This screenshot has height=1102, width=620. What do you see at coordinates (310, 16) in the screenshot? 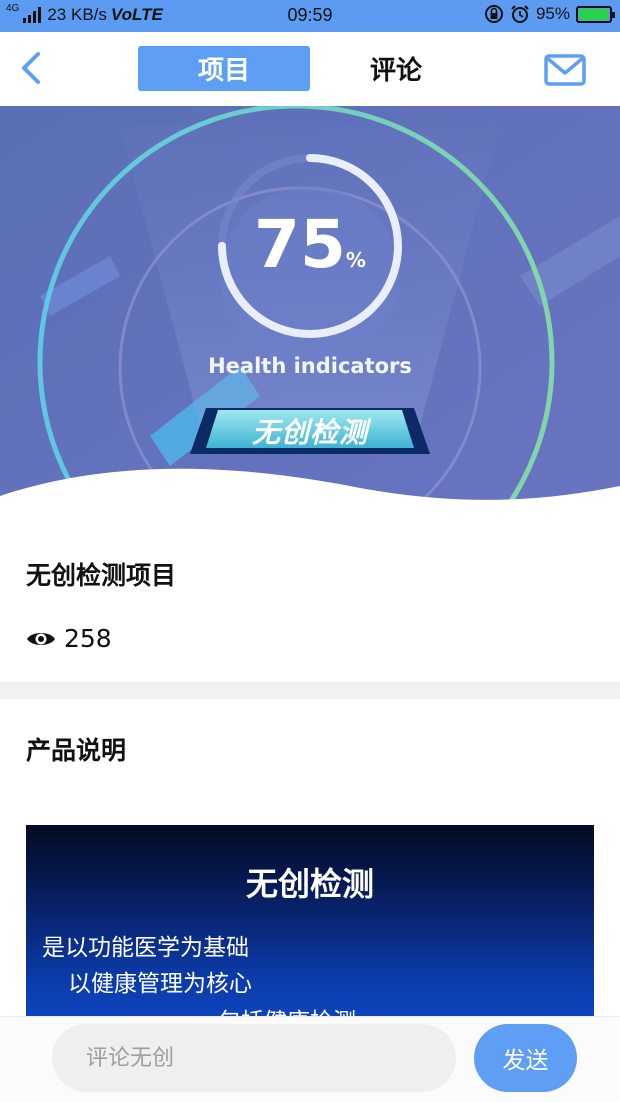
I see `status-bar: 4G 23 KB/s VoLTE 09:59 95%` at bounding box center [310, 16].